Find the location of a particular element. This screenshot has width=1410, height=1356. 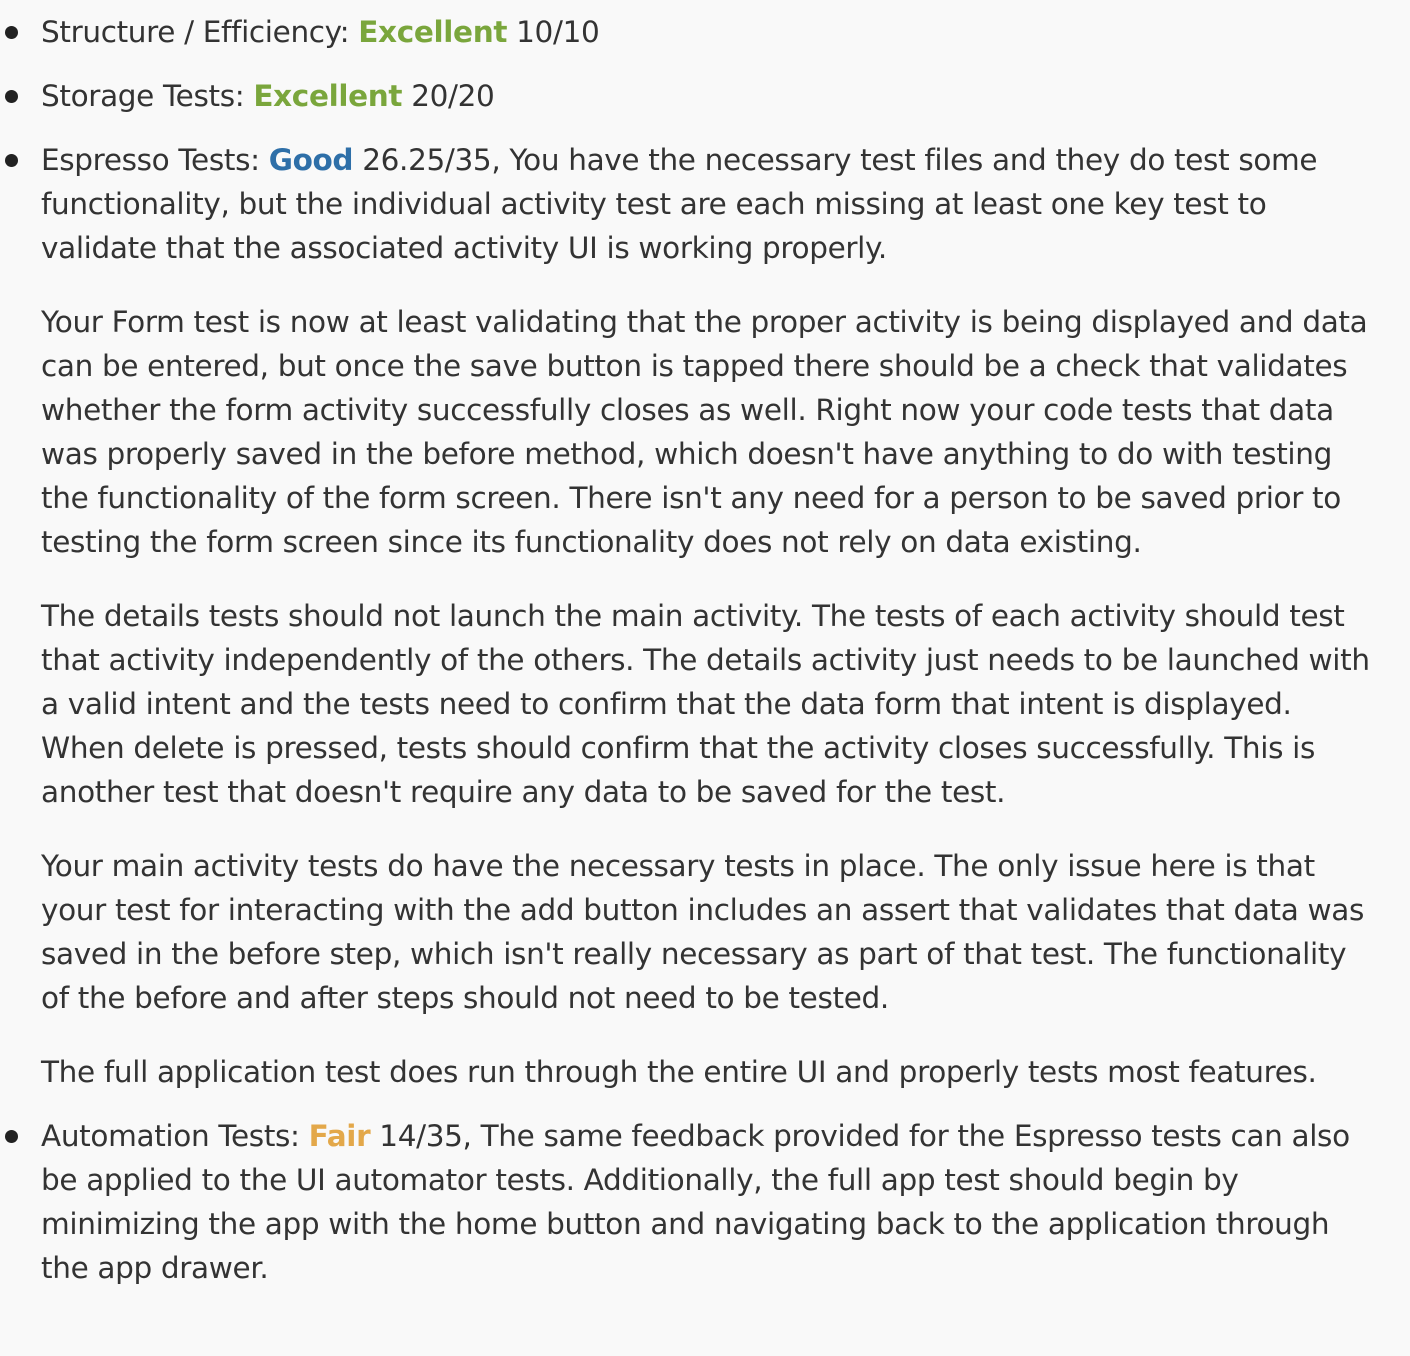

item-label: Automation Tests: is located at coordinates (175, 1136).